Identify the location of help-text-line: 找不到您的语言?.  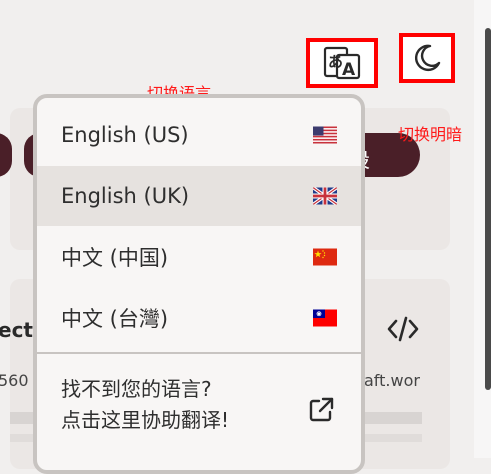
(136, 389).